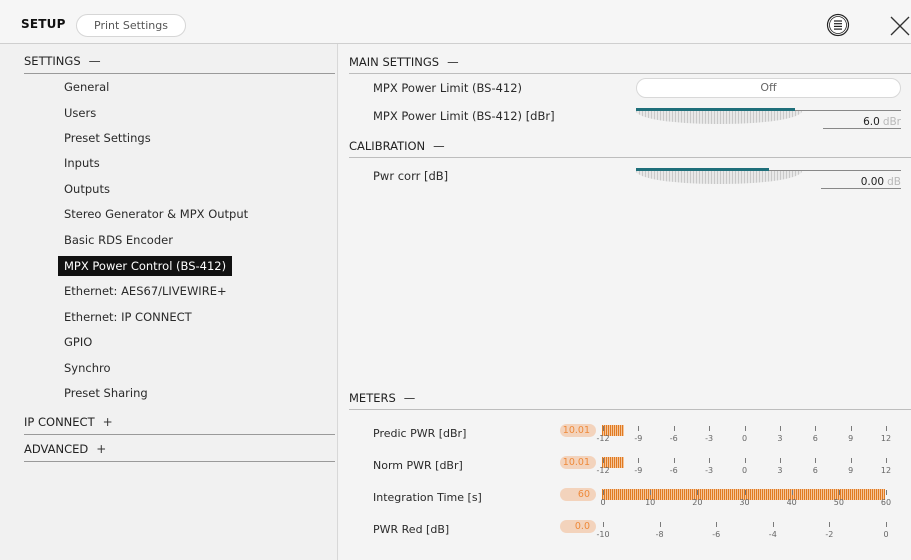 The height and width of the screenshot is (560, 911). I want to click on main-settings-header: MAIN SETTINGS —, so click(630, 64).